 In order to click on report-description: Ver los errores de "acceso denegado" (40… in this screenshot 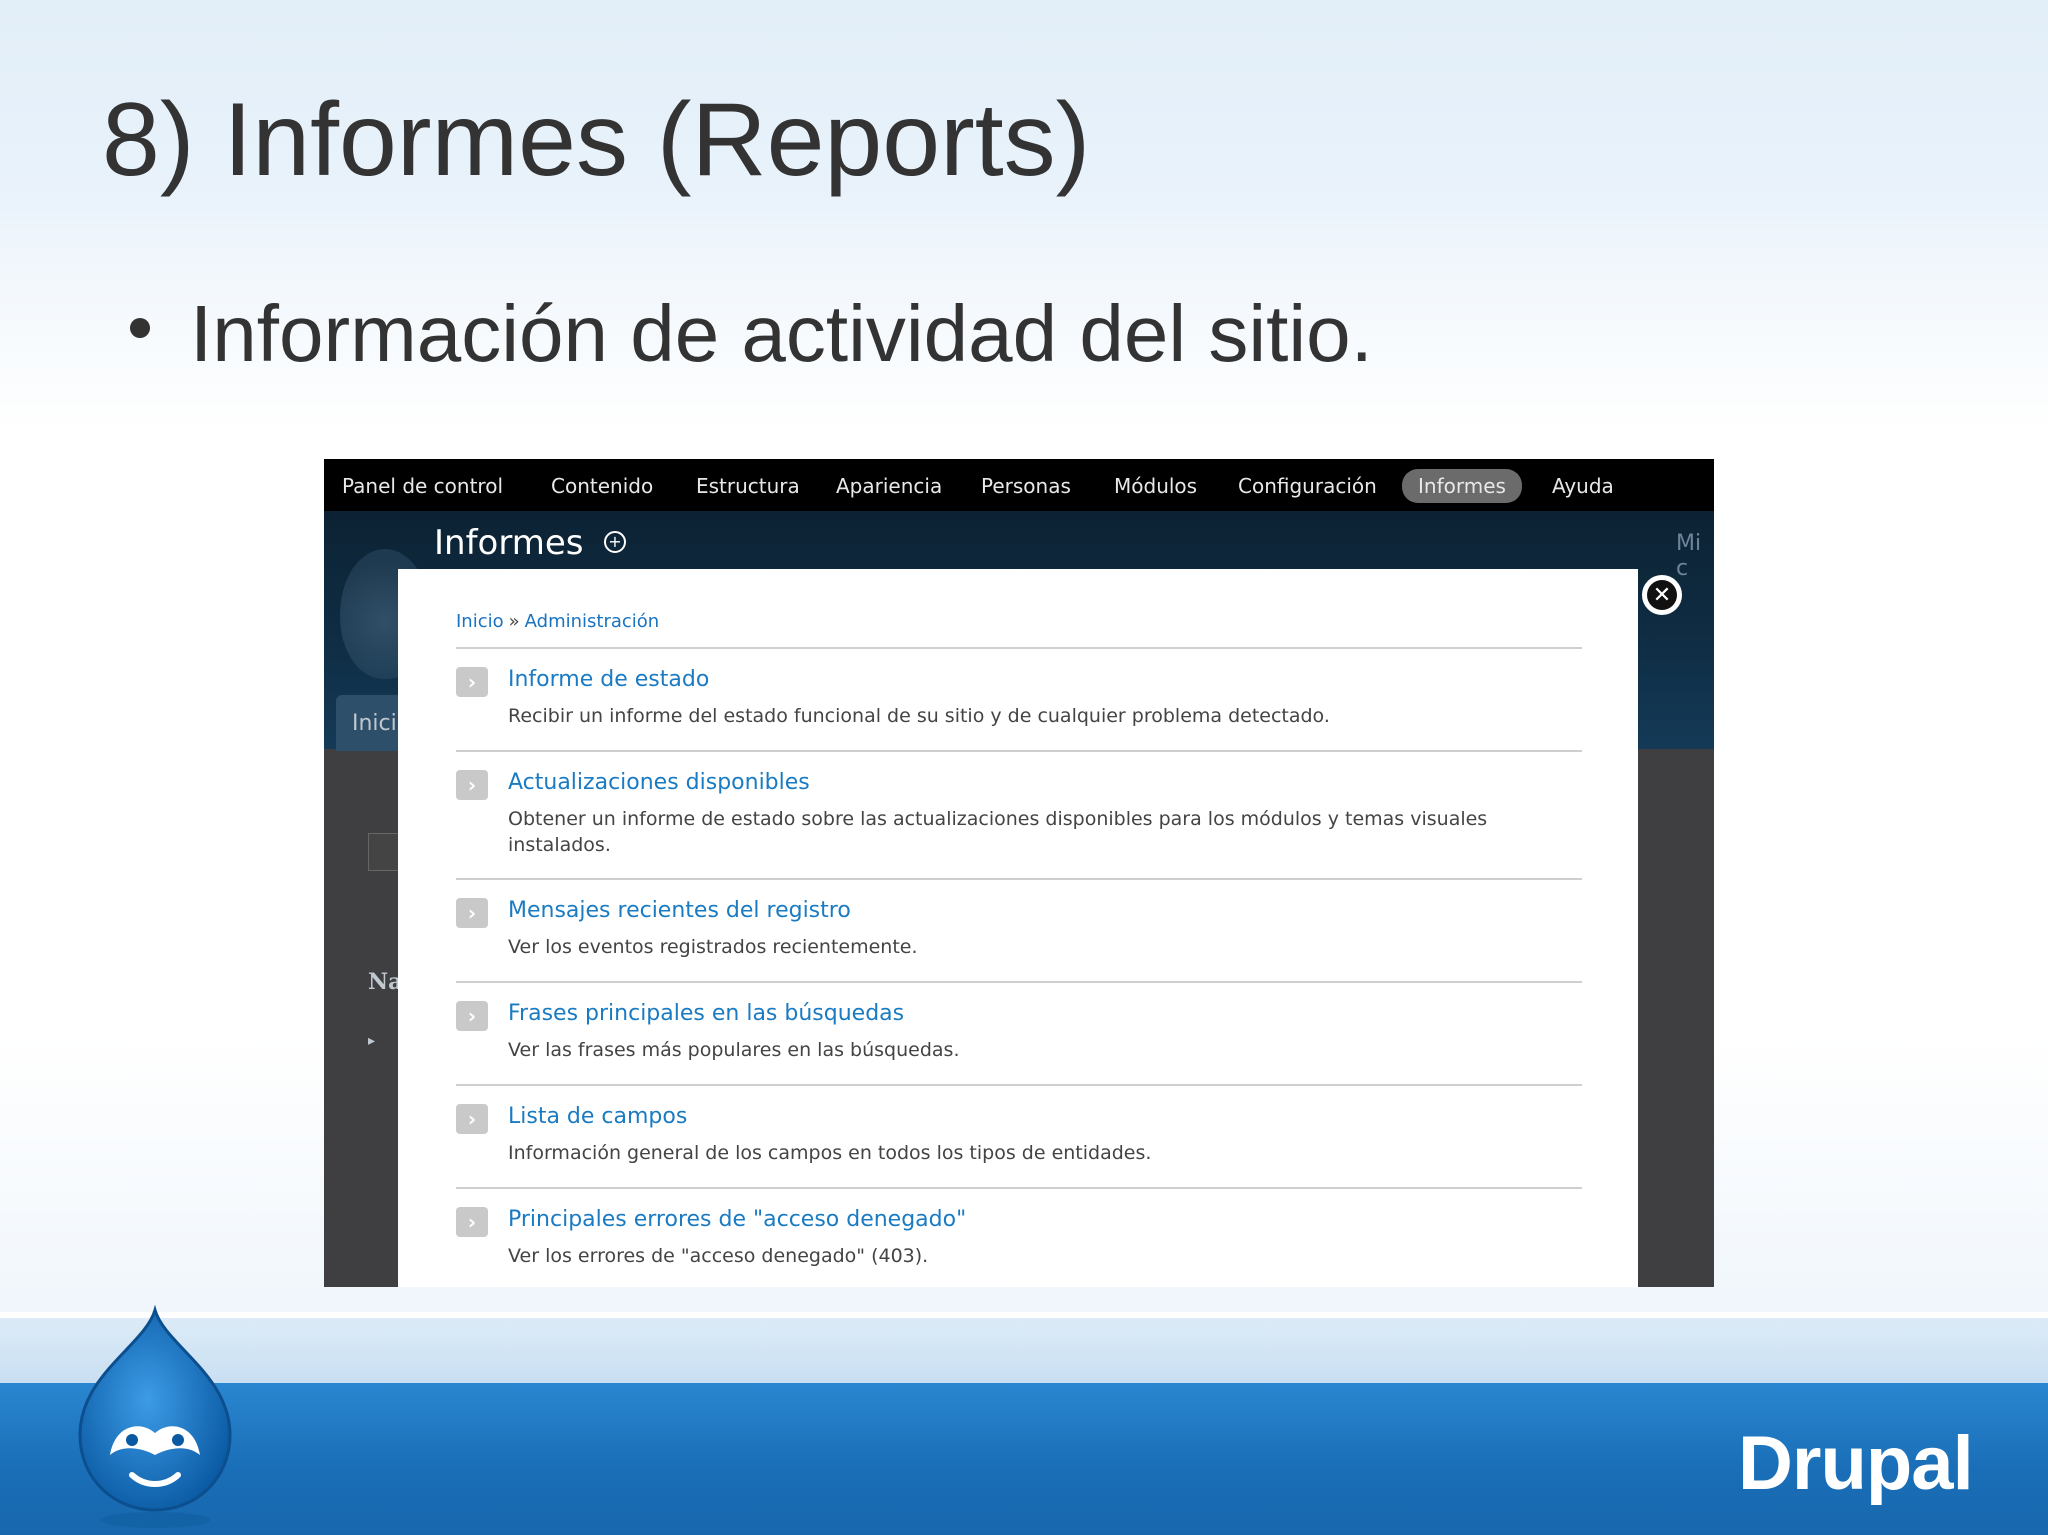, I will do `click(718, 1256)`.